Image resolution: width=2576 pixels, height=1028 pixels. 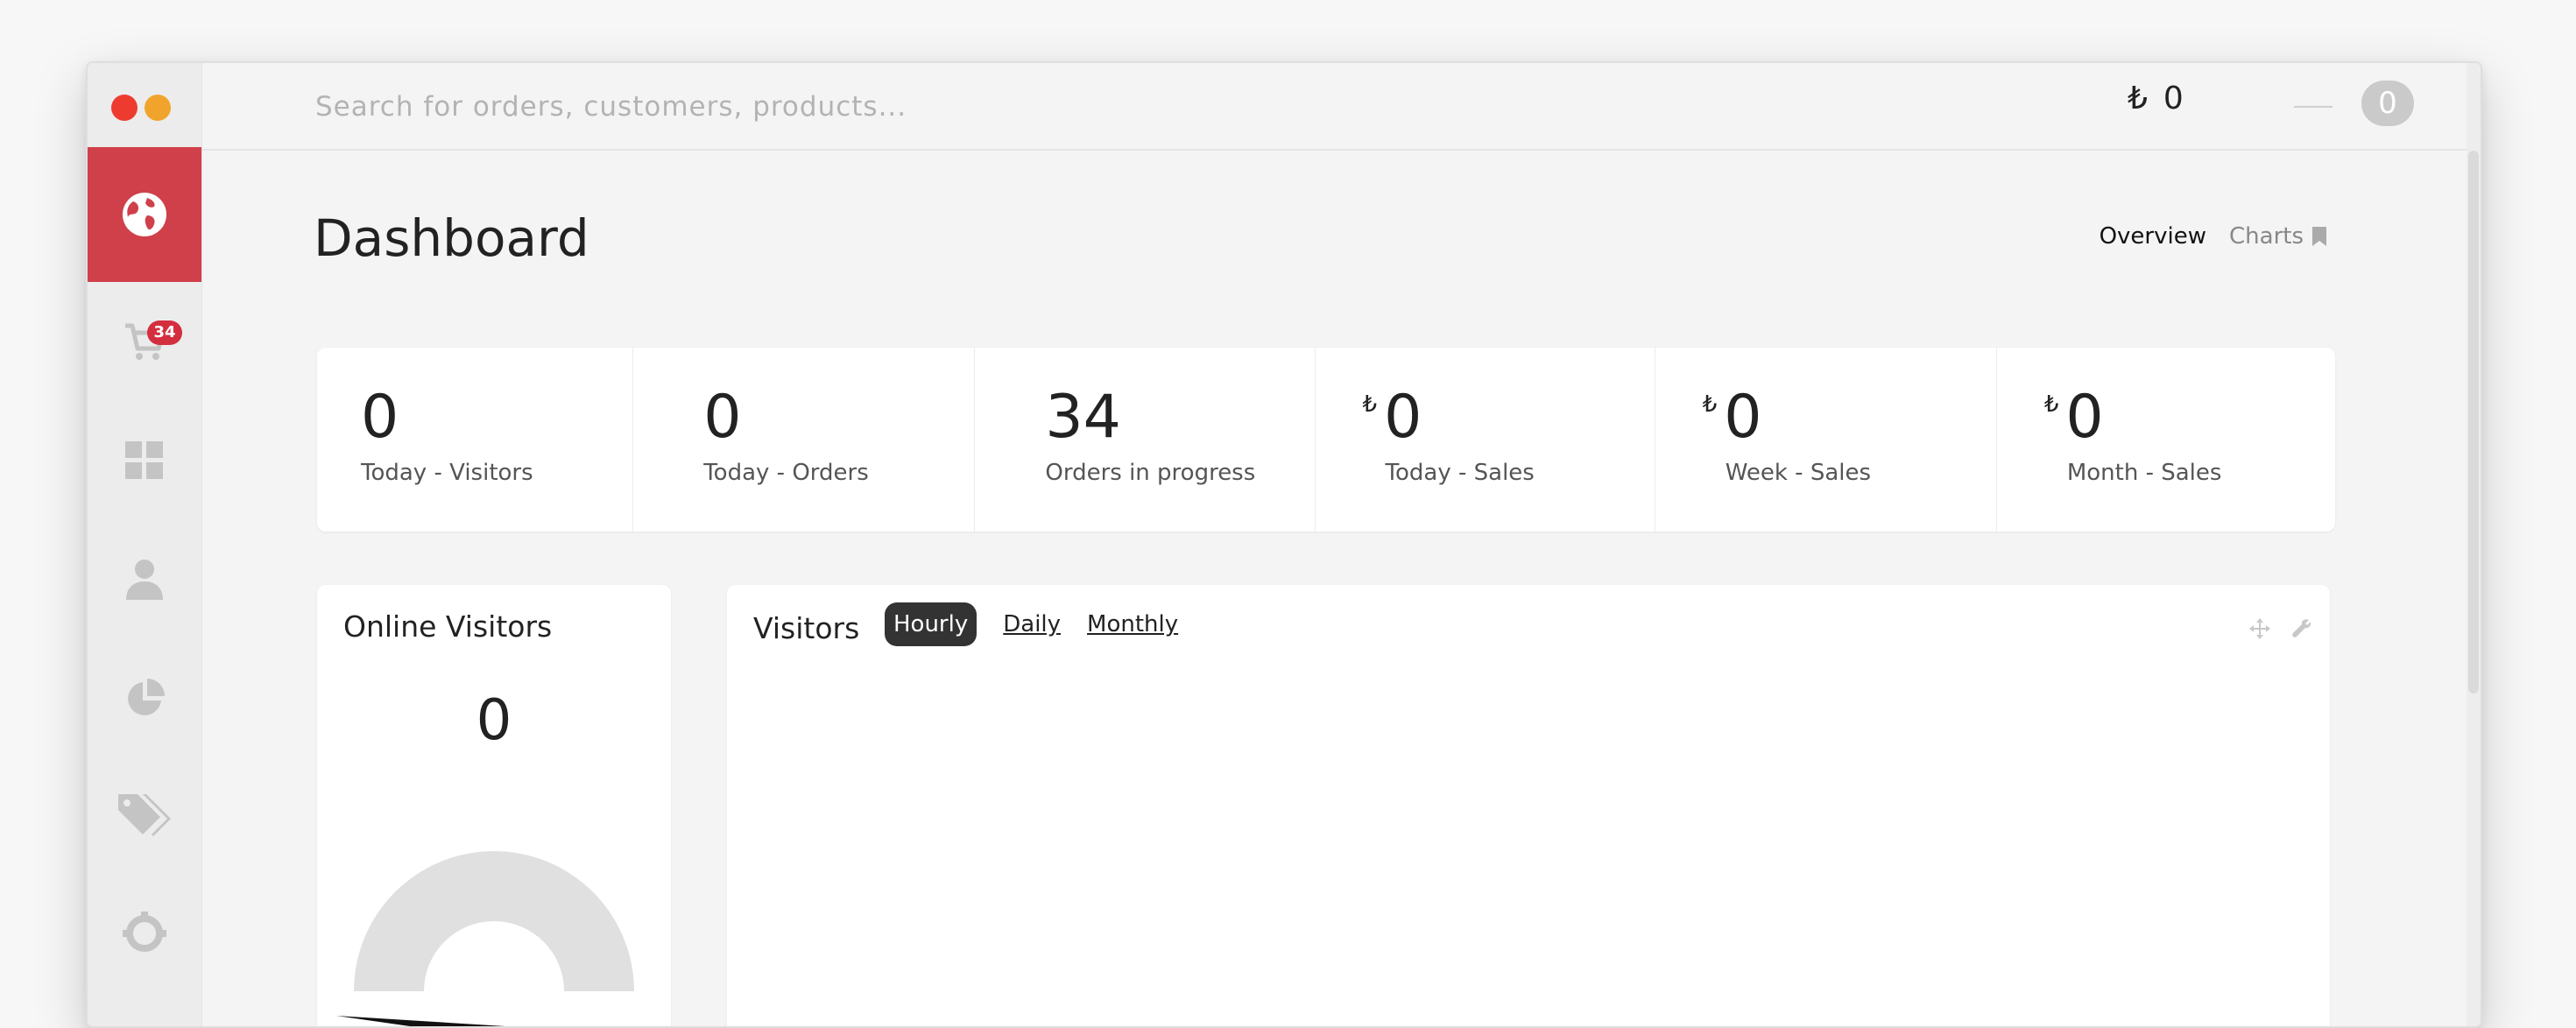 I want to click on tab-hourly: Hourly, so click(x=931, y=624).